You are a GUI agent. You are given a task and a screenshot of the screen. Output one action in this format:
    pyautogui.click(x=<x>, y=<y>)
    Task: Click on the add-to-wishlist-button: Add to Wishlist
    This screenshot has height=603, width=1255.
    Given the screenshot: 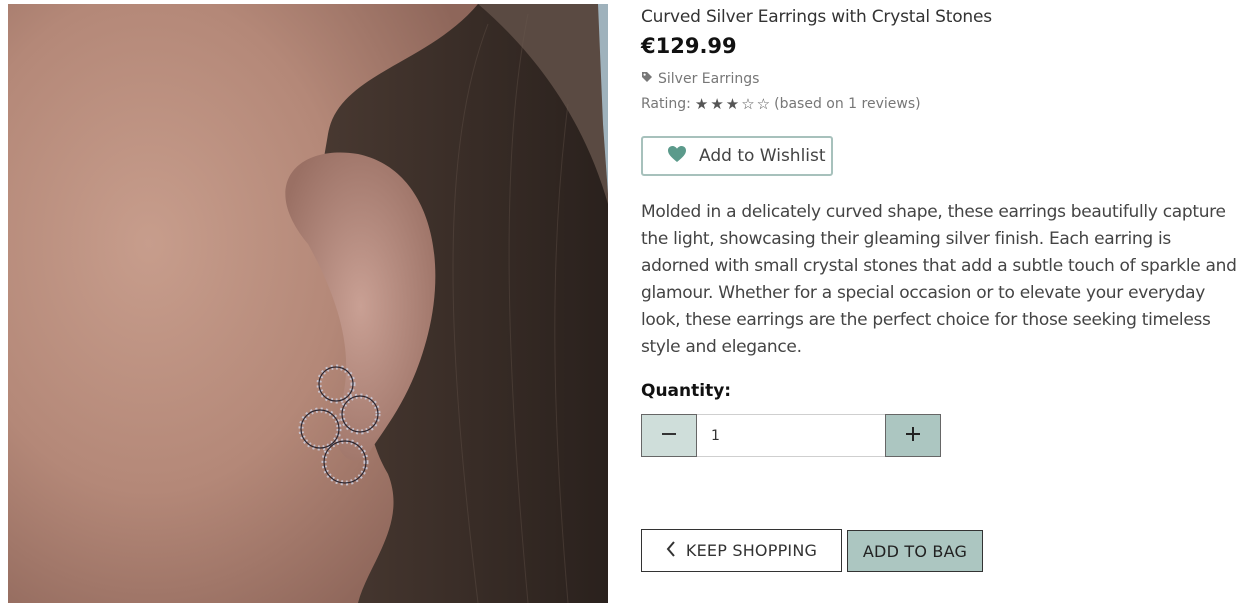 What is the action you would take?
    pyautogui.click(x=737, y=156)
    